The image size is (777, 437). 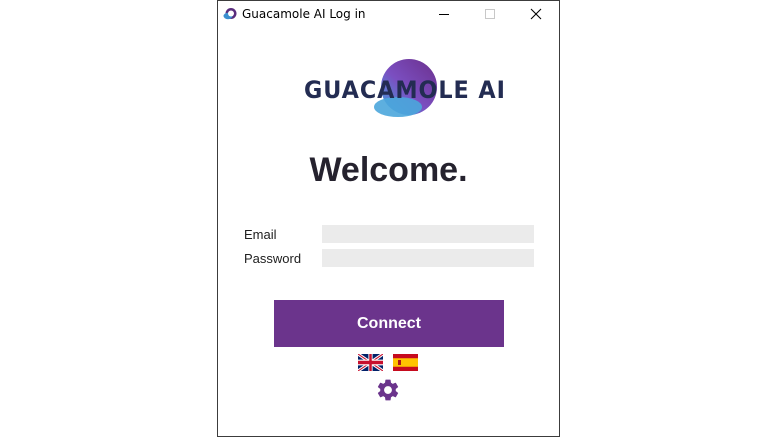 I want to click on title-bar: Guacamole AI Log in, so click(x=388, y=14).